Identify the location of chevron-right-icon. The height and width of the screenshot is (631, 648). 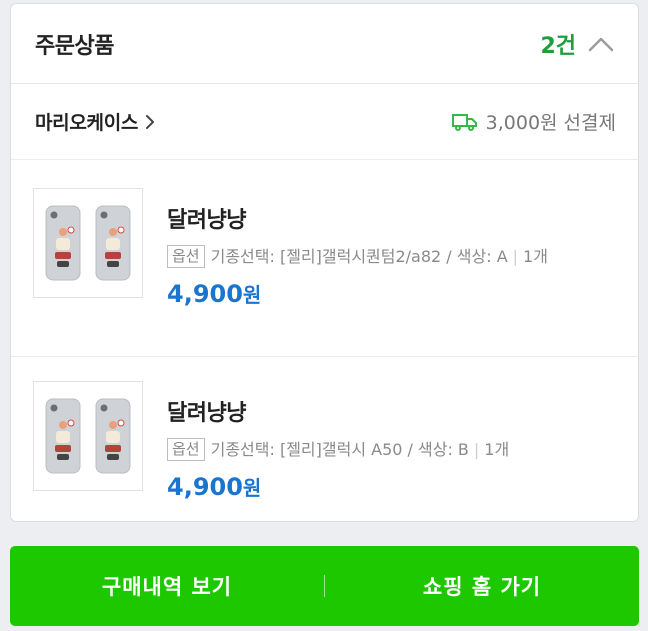
(150, 121).